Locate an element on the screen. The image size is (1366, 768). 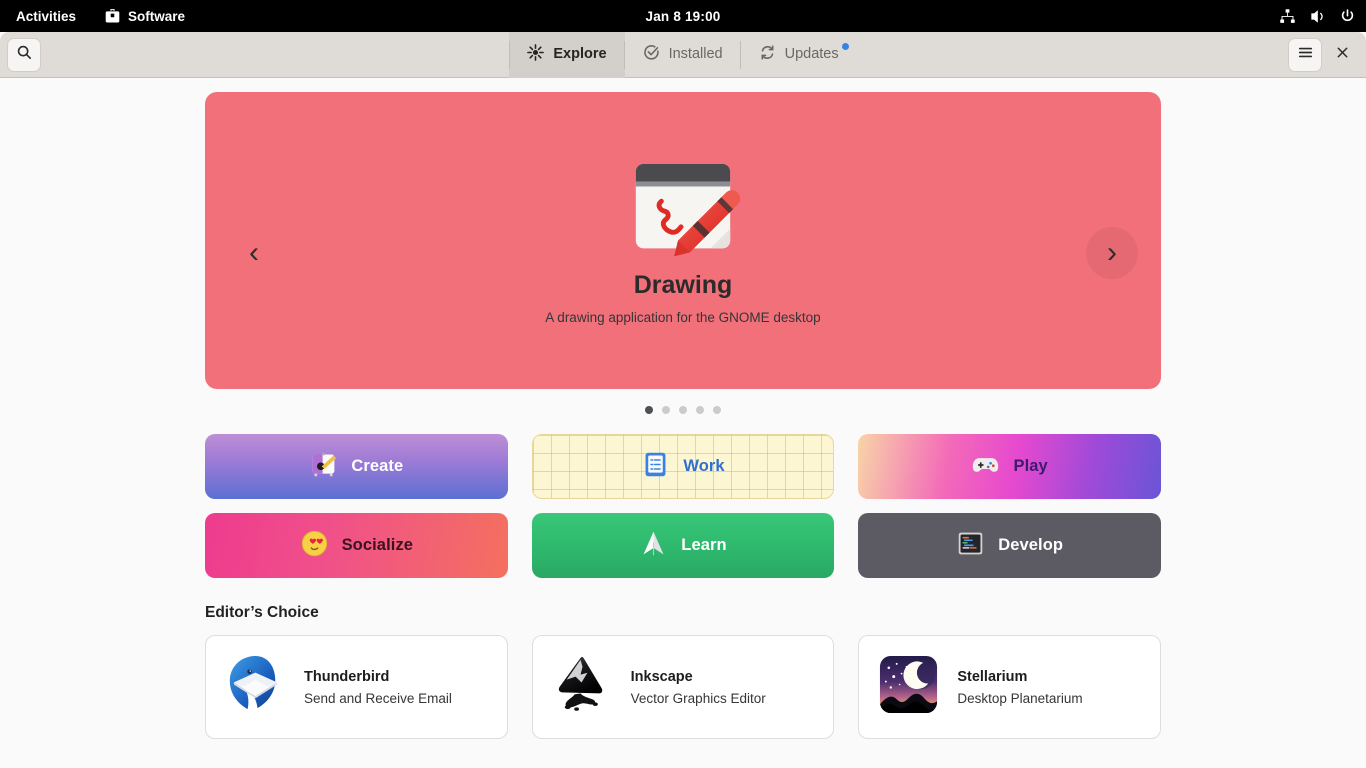
close-window-button is located at coordinates (1342, 55).